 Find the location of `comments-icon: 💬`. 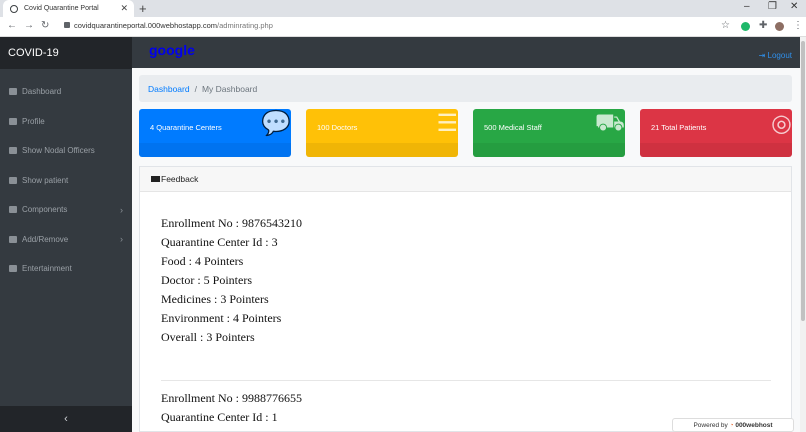

comments-icon: 💬 is located at coordinates (276, 123).